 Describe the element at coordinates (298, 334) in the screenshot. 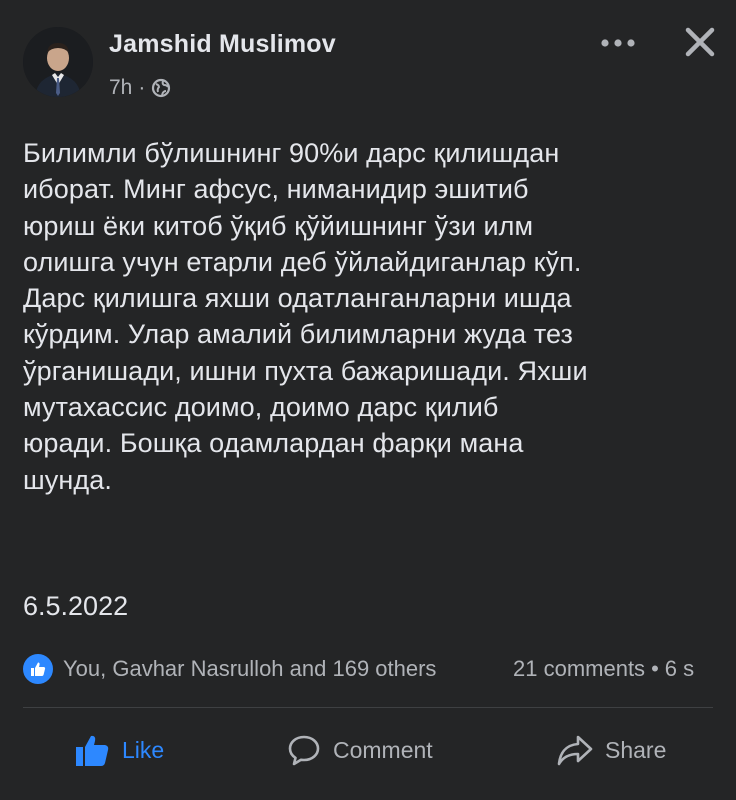

I see `post-text-line: кўрдим. Улар амалий билимларни жуда тез` at that location.